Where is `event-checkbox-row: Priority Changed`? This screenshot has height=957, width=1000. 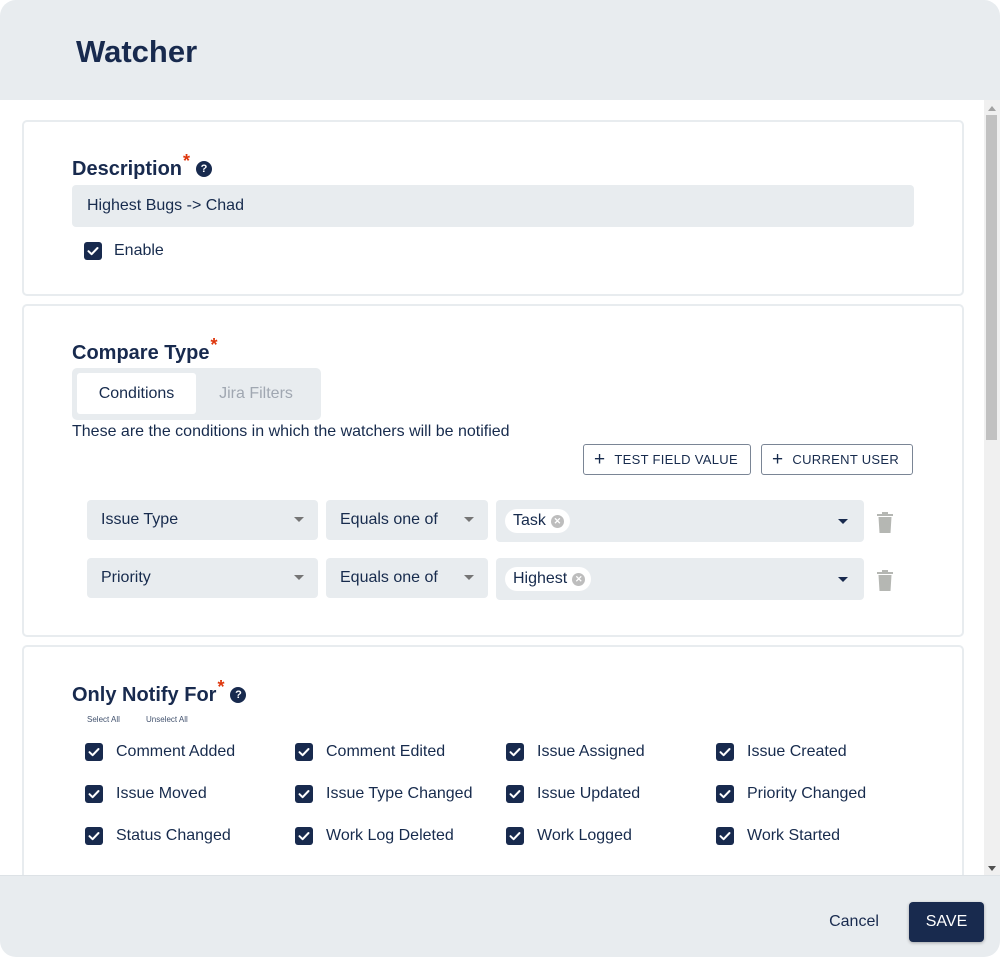
event-checkbox-row: Priority Changed is located at coordinates (791, 794).